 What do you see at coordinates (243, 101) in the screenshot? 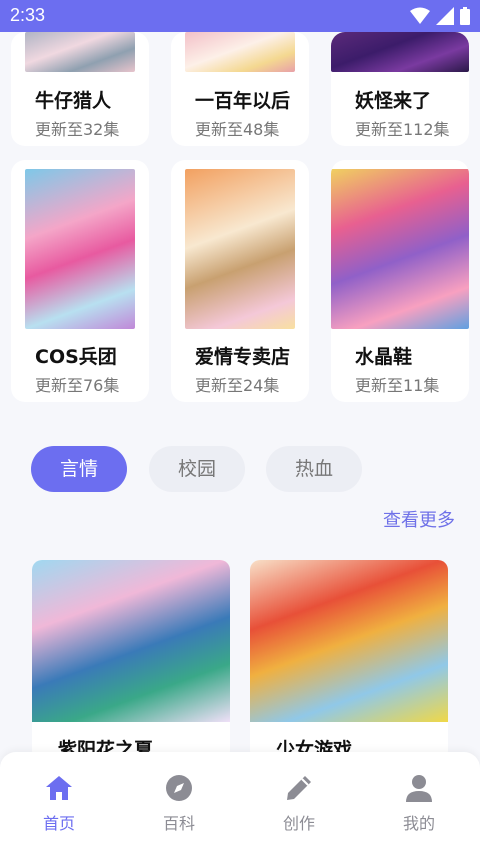
I see `comic-title: 一百年以后` at bounding box center [243, 101].